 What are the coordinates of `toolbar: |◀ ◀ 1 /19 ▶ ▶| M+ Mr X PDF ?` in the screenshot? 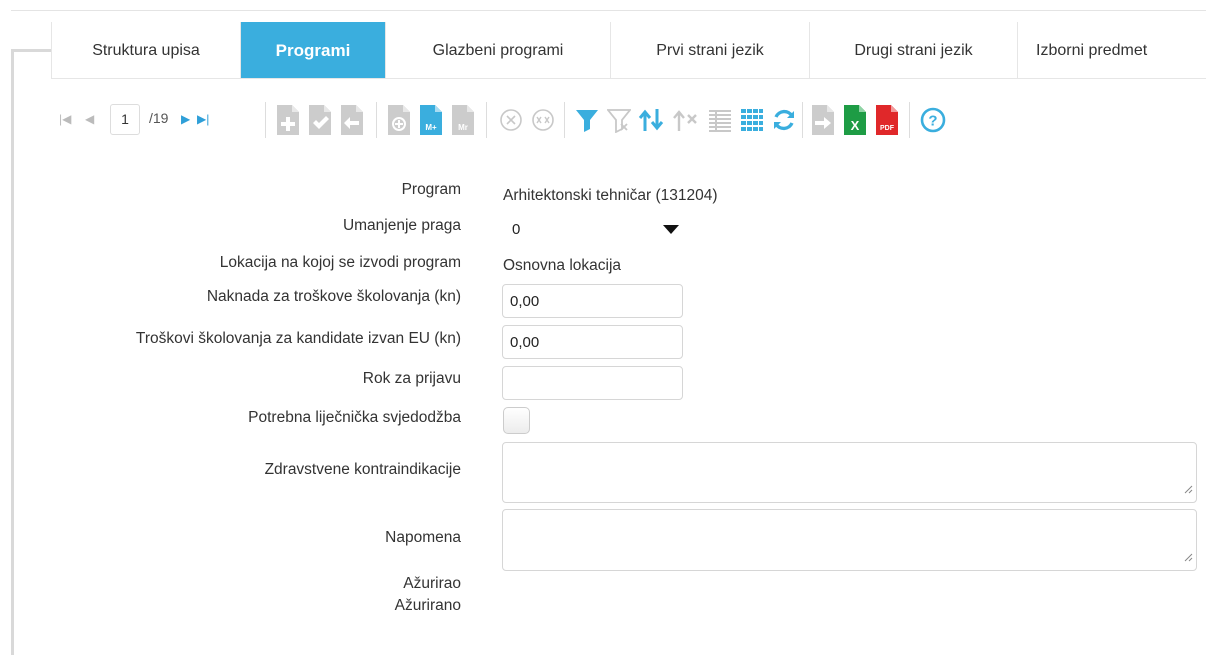 It's located at (631, 120).